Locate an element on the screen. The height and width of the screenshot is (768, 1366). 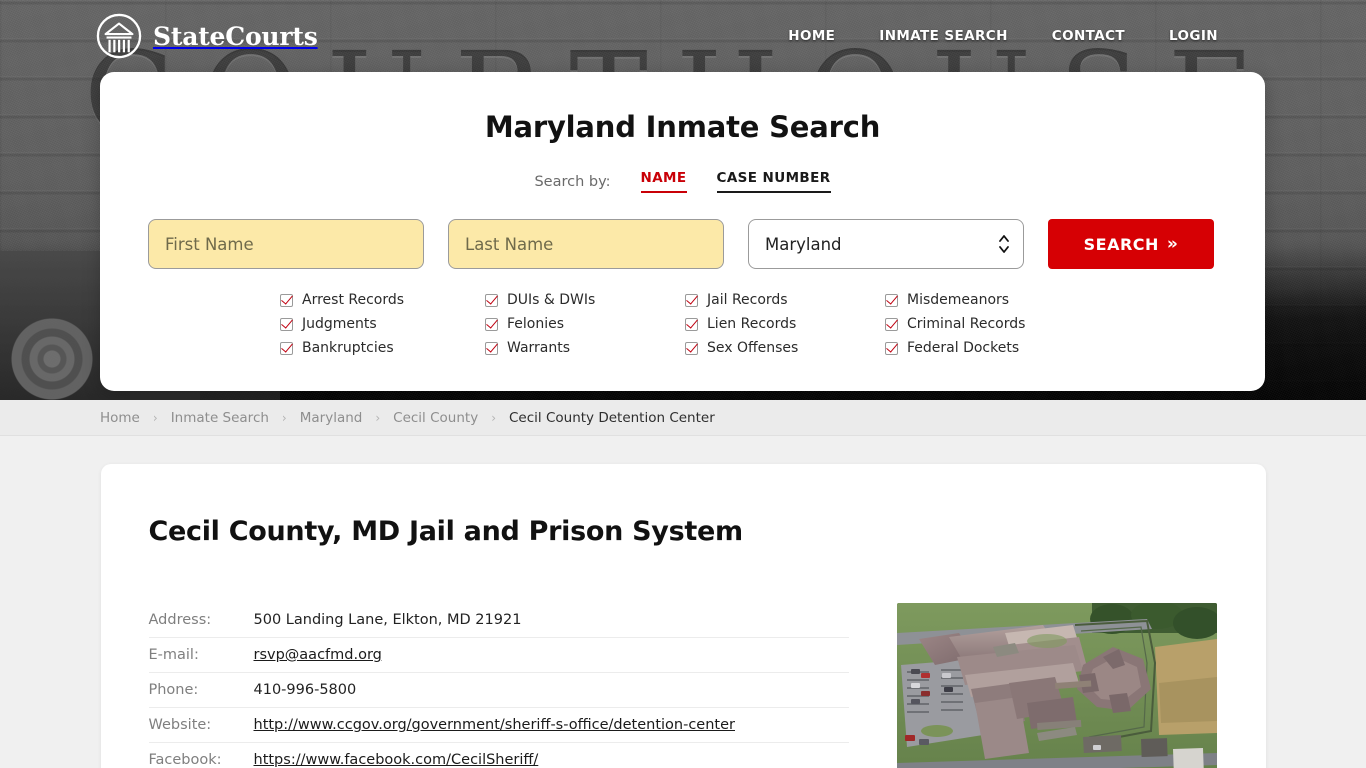
checkbox-lien-records: Lien Records is located at coordinates (785, 324).